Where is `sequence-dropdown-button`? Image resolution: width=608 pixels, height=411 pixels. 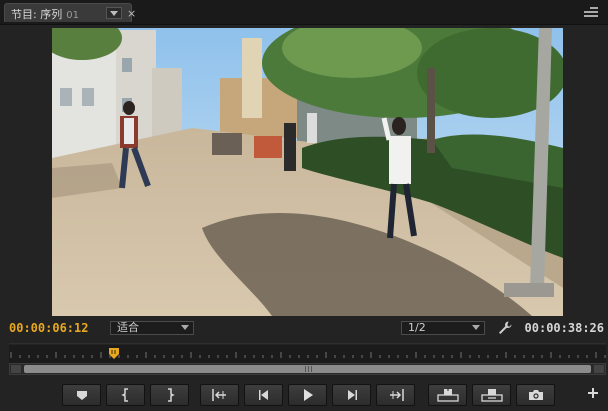 sequence-dropdown-button is located at coordinates (114, 13).